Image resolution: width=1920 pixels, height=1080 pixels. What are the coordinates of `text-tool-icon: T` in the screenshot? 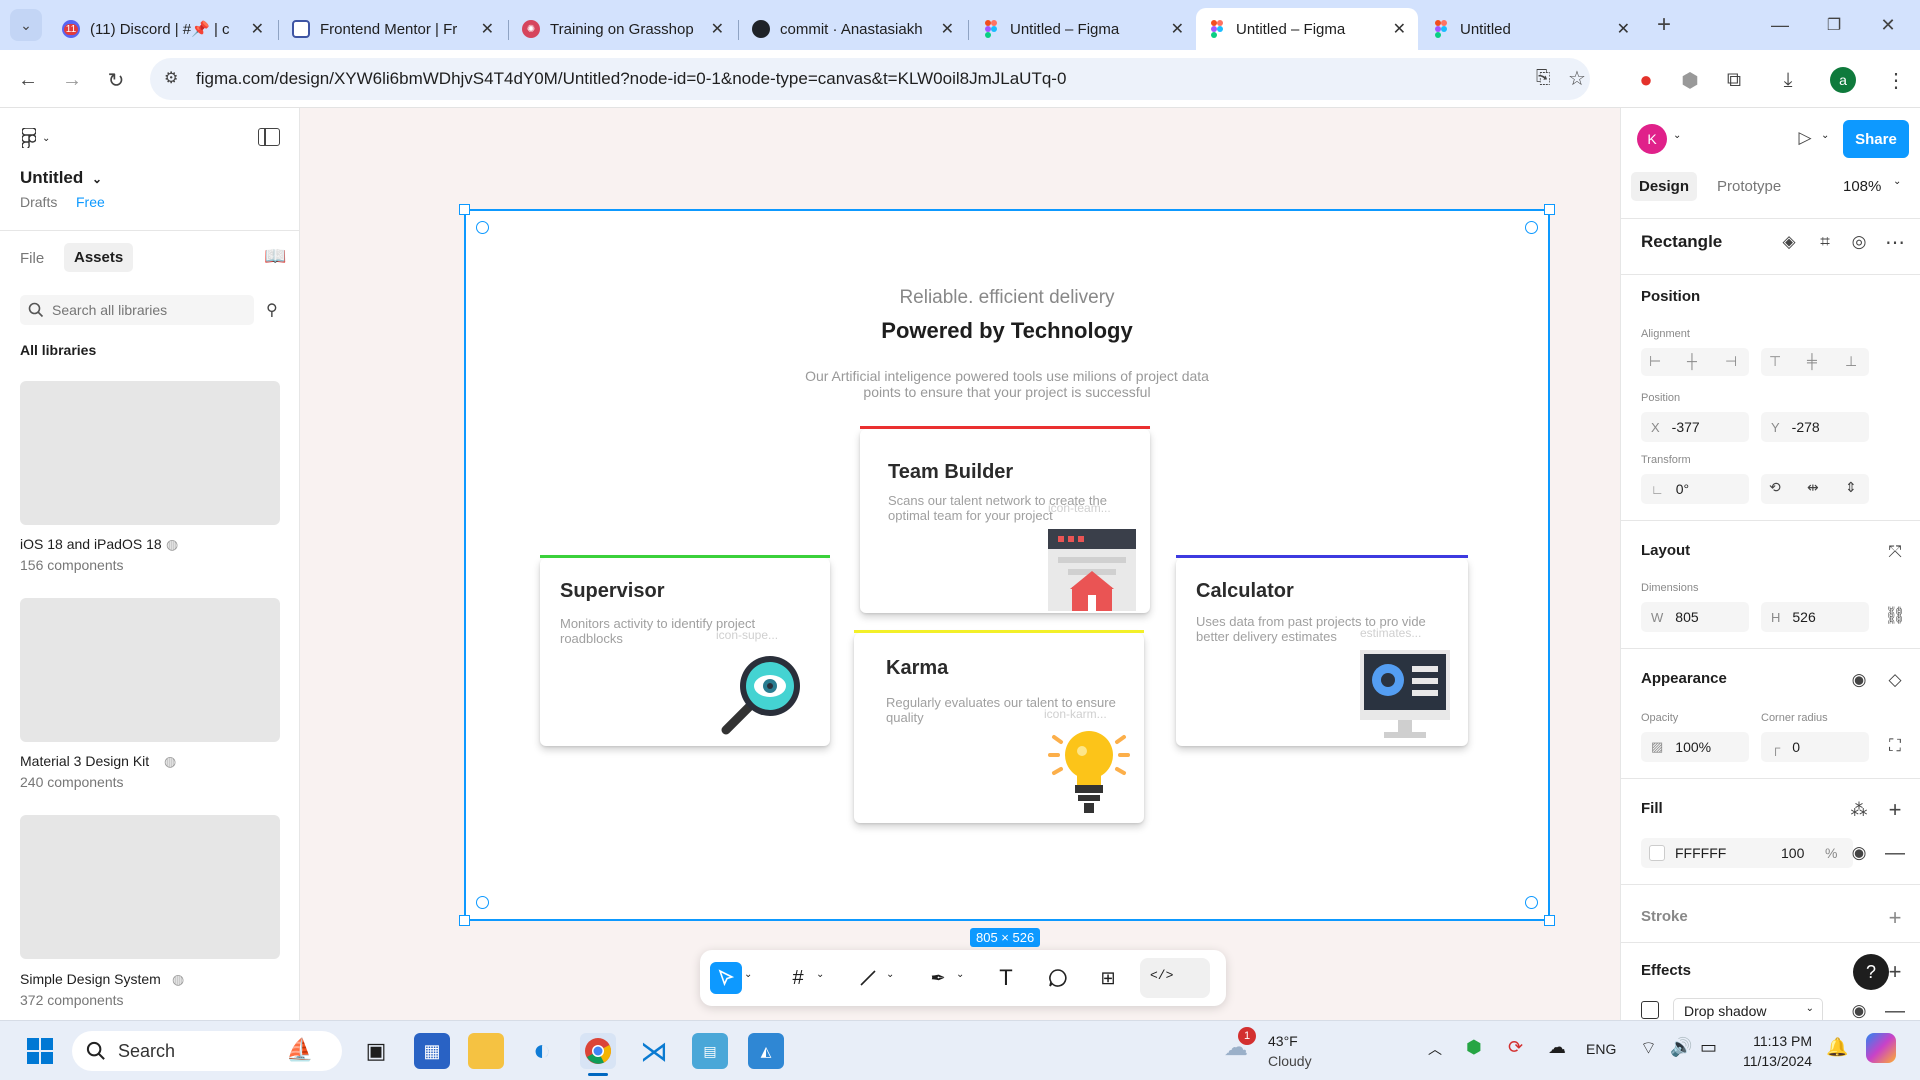 It's located at (1006, 978).